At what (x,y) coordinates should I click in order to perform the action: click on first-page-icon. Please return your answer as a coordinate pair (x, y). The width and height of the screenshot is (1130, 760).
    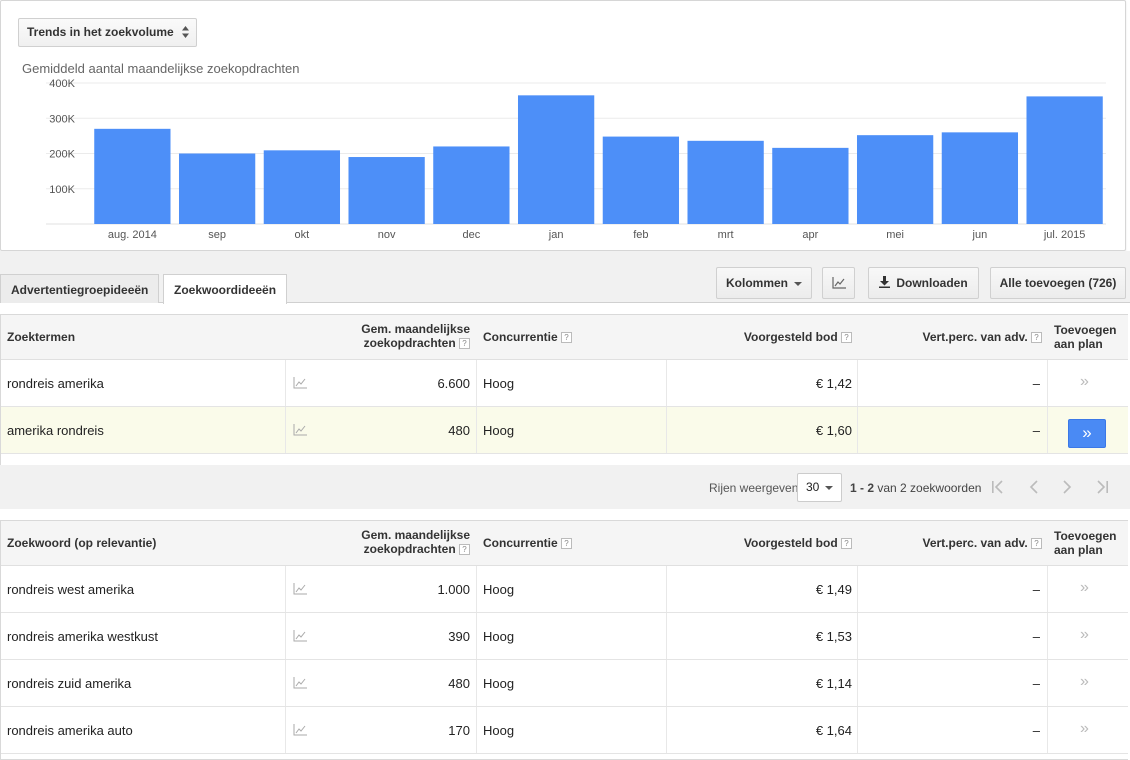
    Looking at the image, I should click on (998, 487).